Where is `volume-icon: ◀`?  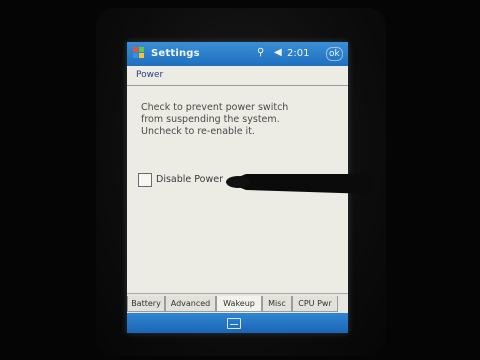 volume-icon: ◀ is located at coordinates (278, 52).